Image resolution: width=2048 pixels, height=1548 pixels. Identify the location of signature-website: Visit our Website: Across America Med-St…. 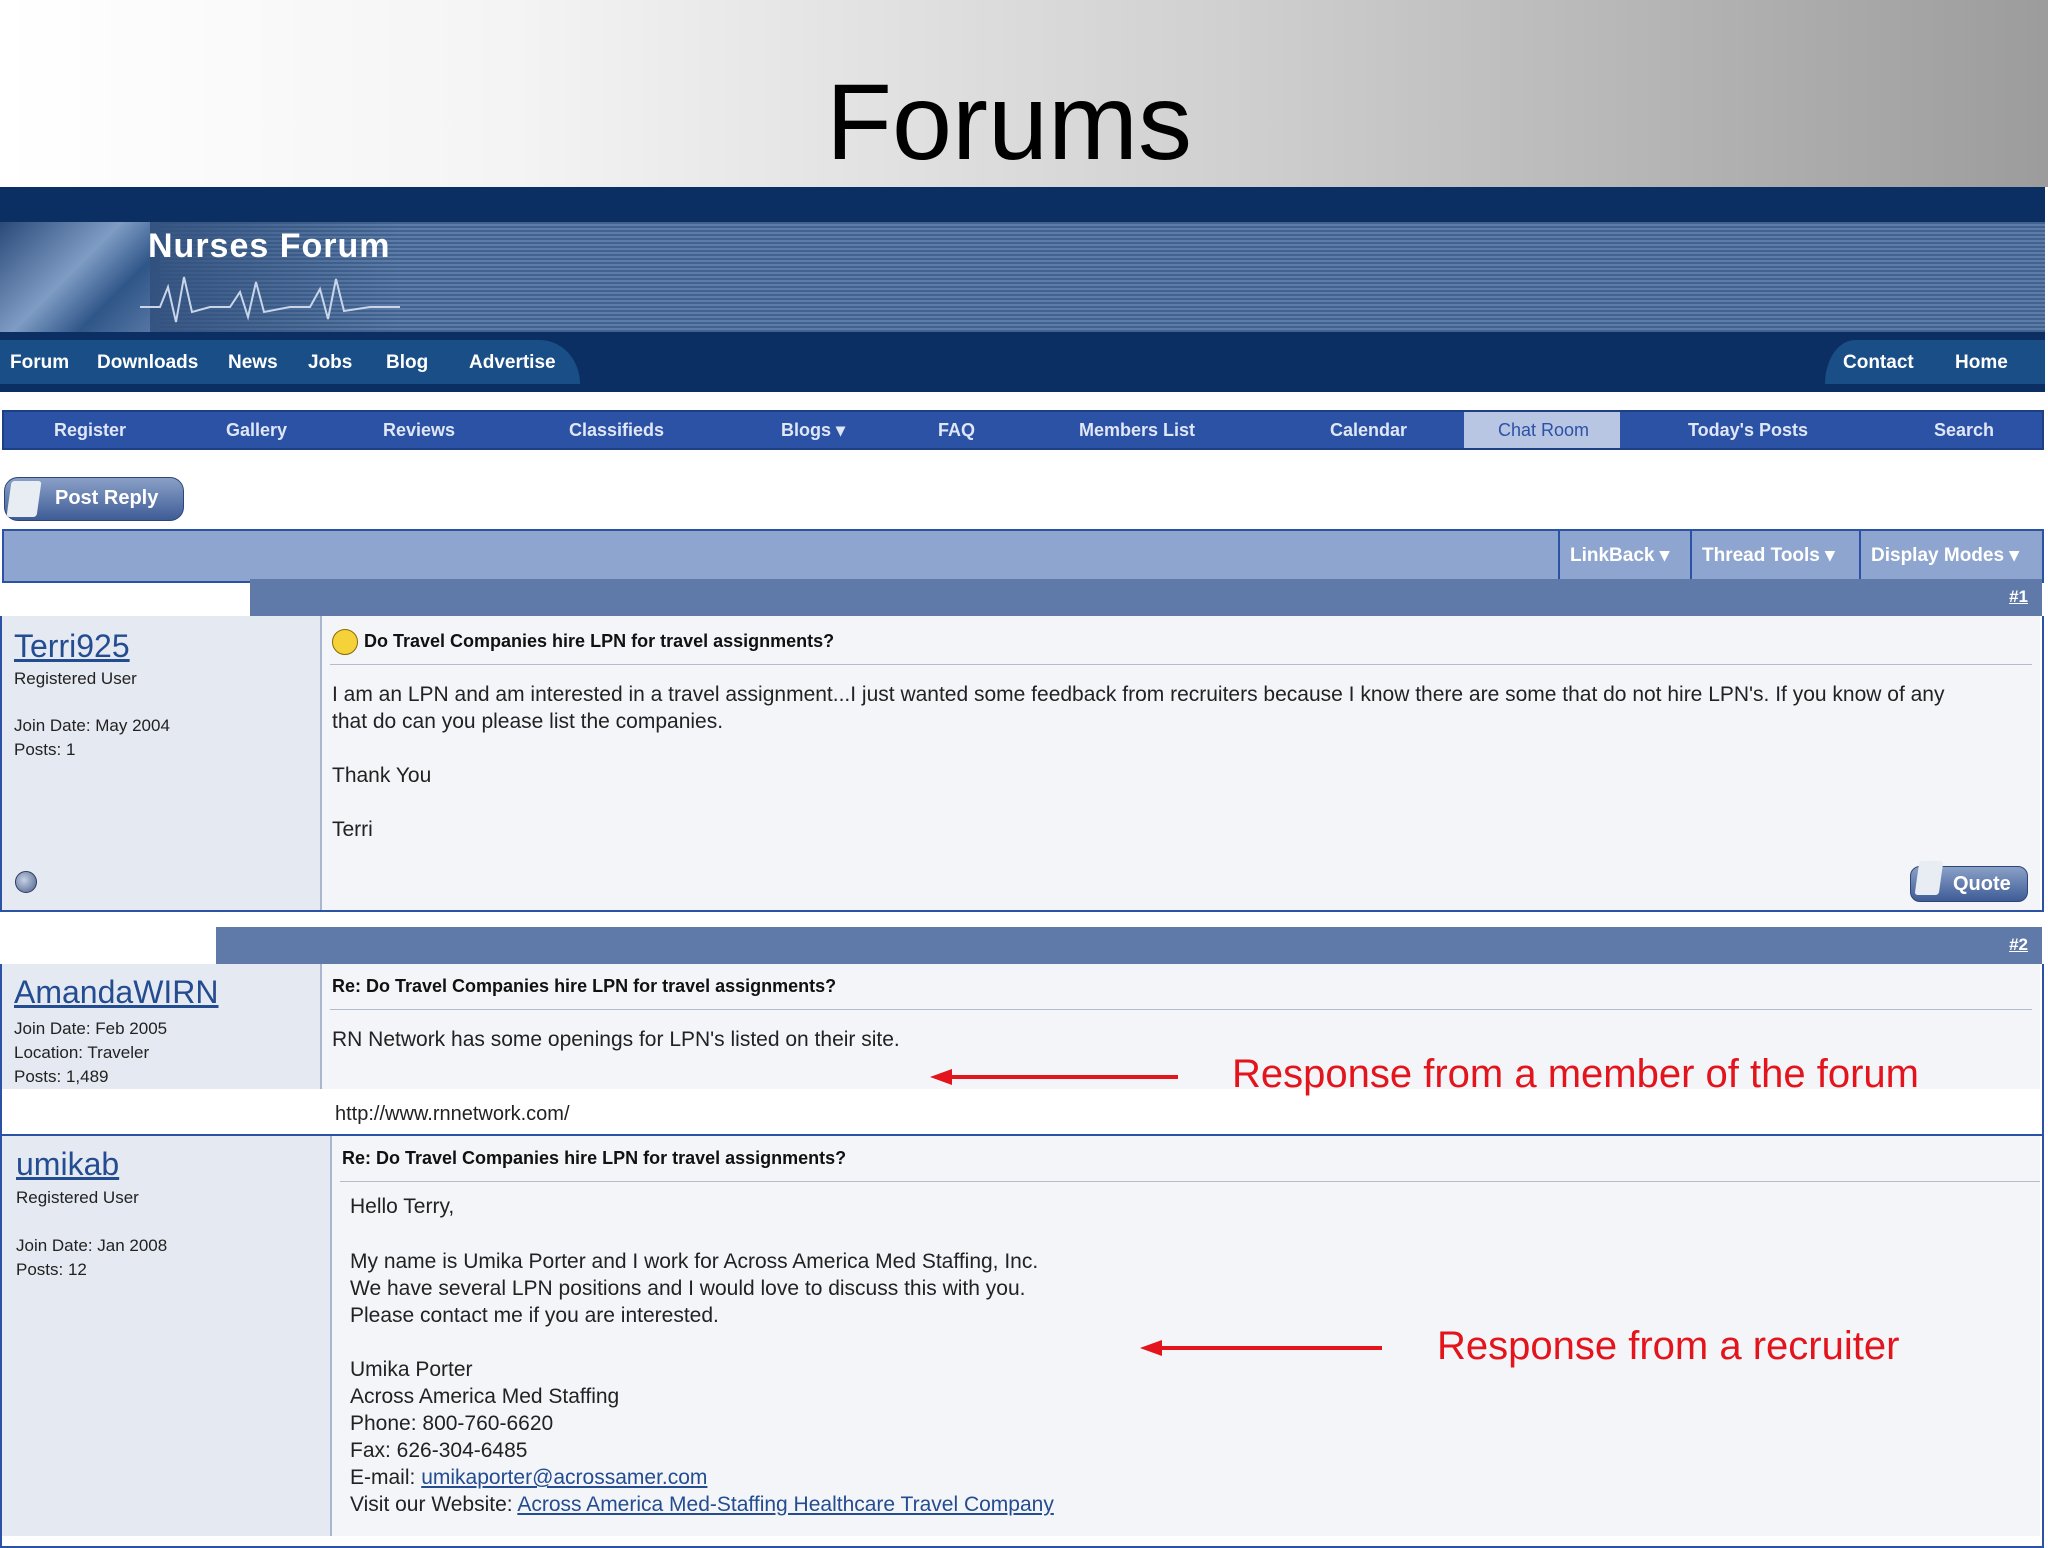
(702, 1504).